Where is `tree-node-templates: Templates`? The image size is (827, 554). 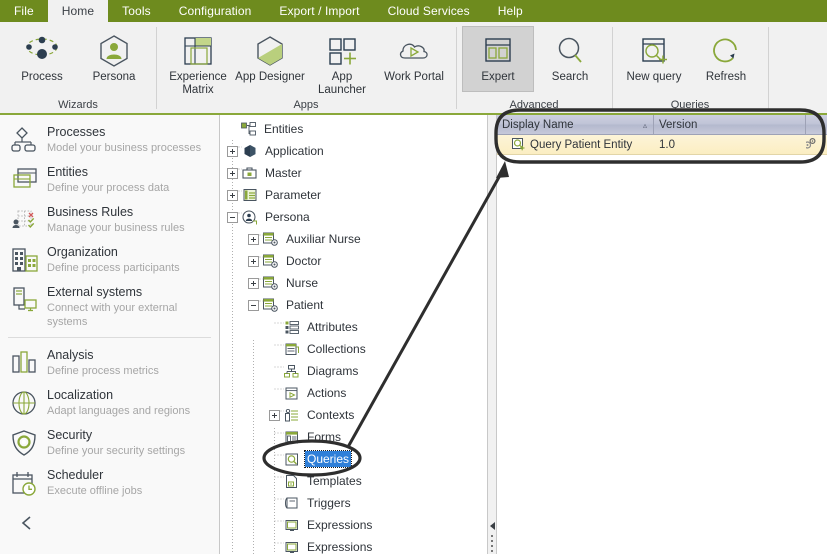 tree-node-templates: Templates is located at coordinates (353, 481).